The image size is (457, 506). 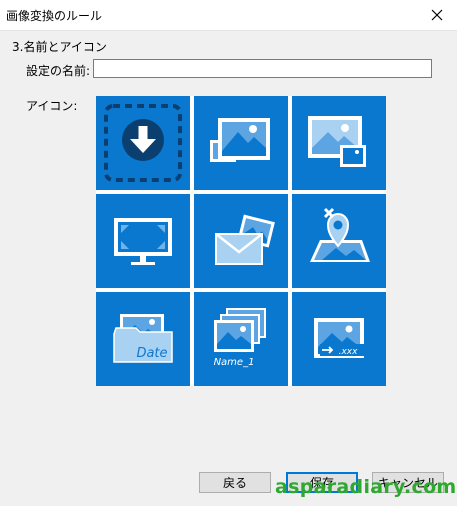 I want to click on name-label: 設定の名前:, so click(x=58, y=71).